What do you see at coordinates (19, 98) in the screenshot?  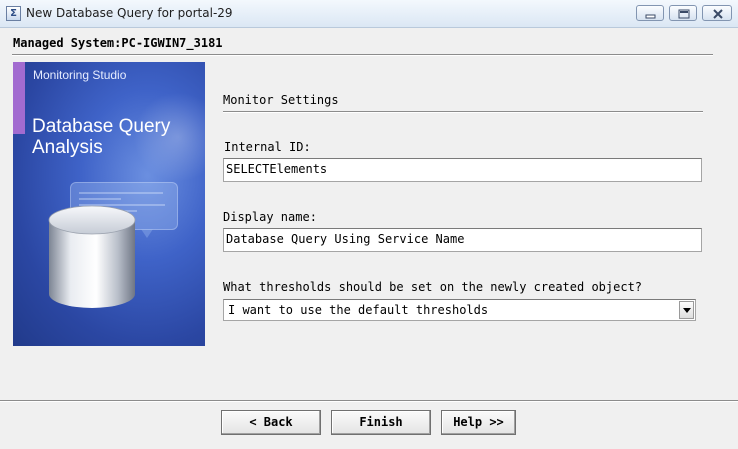 I see `banner-accent` at bounding box center [19, 98].